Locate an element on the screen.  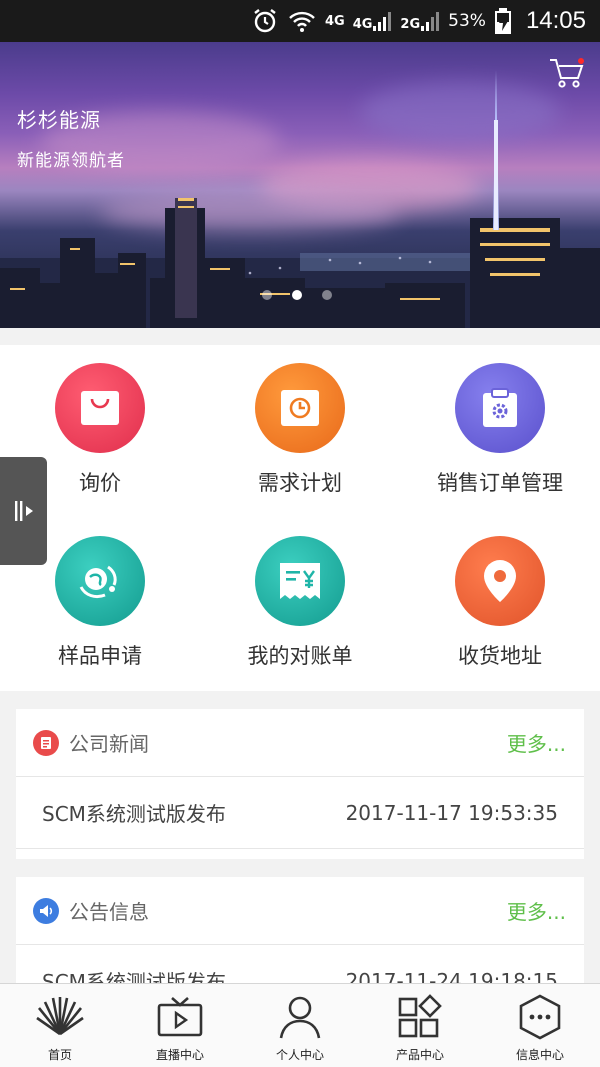
tab-messages: 信息中心 is located at coordinates (540, 1025).